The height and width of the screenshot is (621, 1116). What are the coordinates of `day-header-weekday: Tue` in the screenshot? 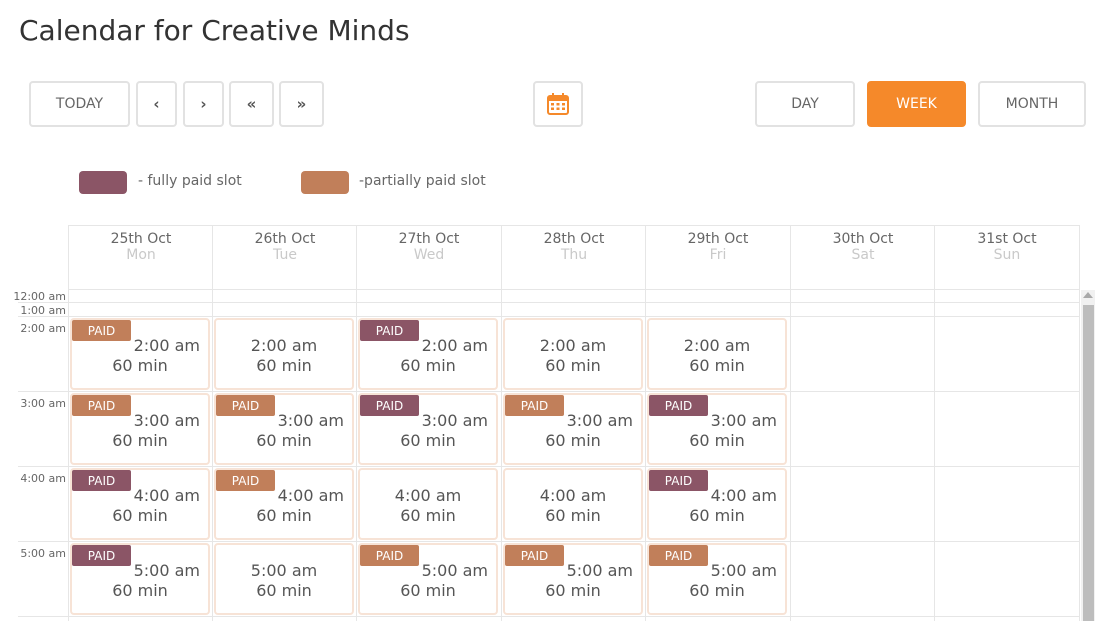 It's located at (285, 255).